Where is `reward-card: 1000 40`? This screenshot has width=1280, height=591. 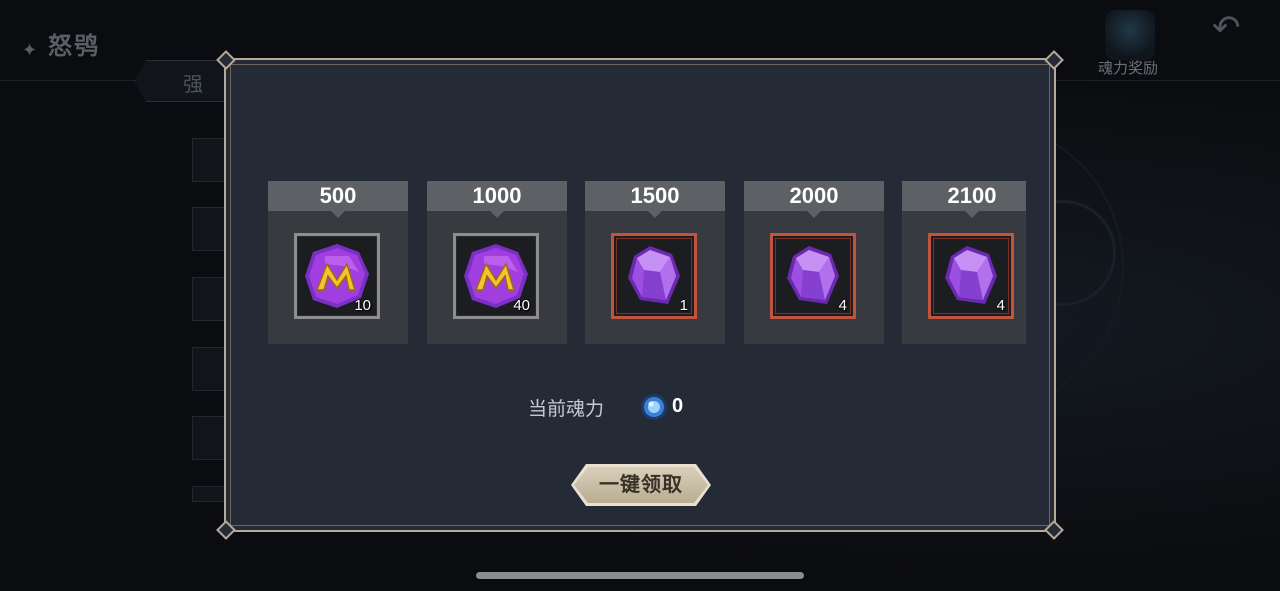 reward-card: 1000 40 is located at coordinates (497, 262).